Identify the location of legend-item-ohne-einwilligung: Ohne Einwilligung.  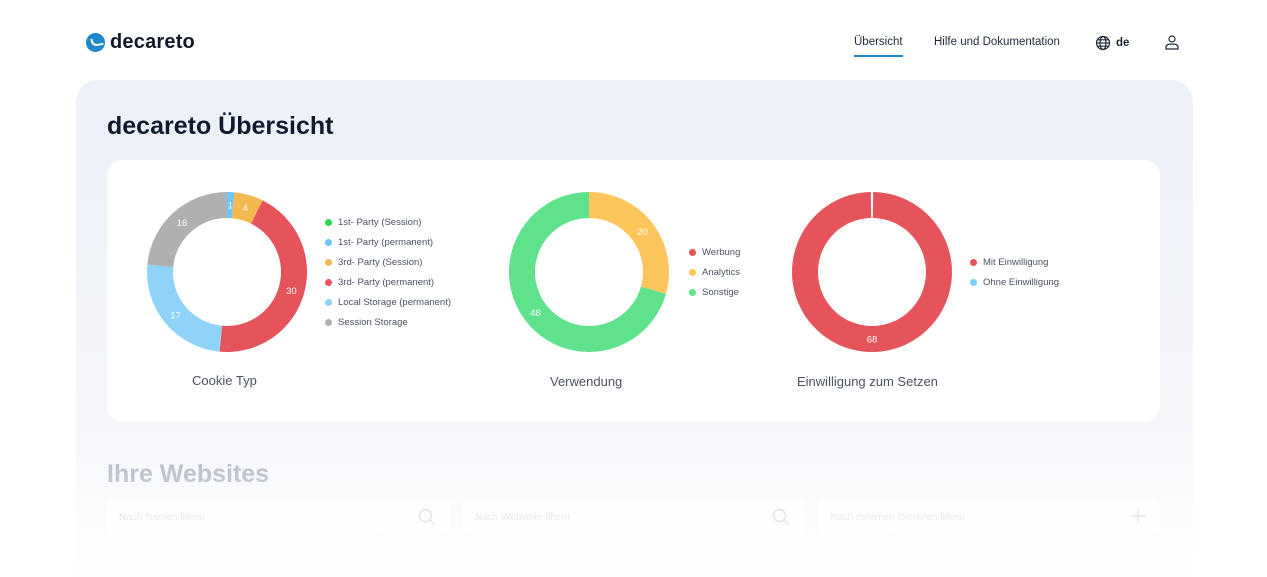
(1014, 282).